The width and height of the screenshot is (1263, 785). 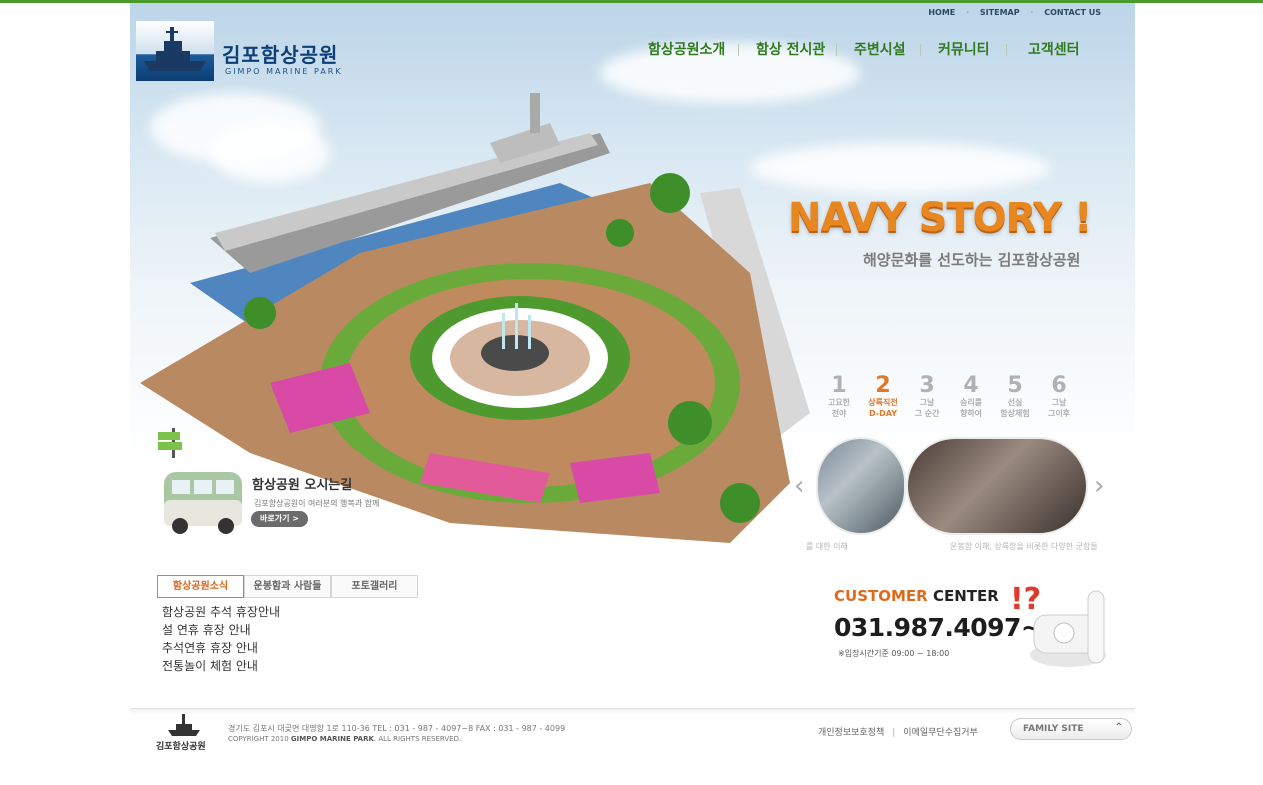 What do you see at coordinates (964, 49) in the screenshot?
I see `nav-item-community: 커뮤니티` at bounding box center [964, 49].